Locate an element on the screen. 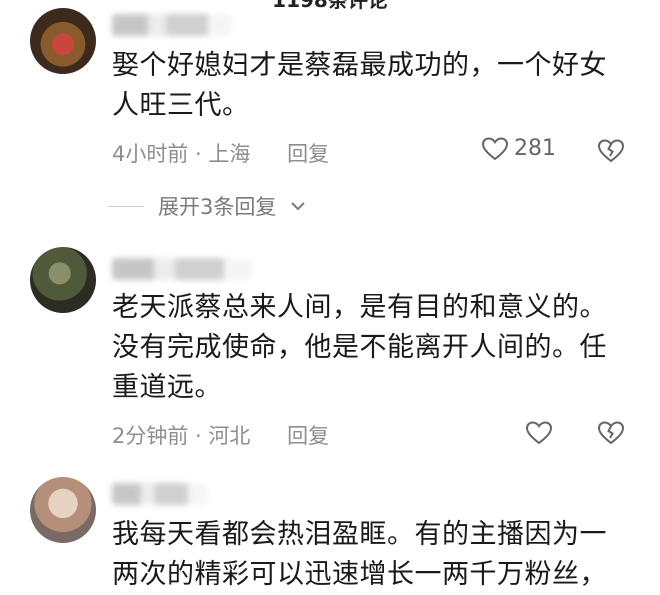 This screenshot has width=660, height=595. chevron-down-icon is located at coordinates (298, 206).